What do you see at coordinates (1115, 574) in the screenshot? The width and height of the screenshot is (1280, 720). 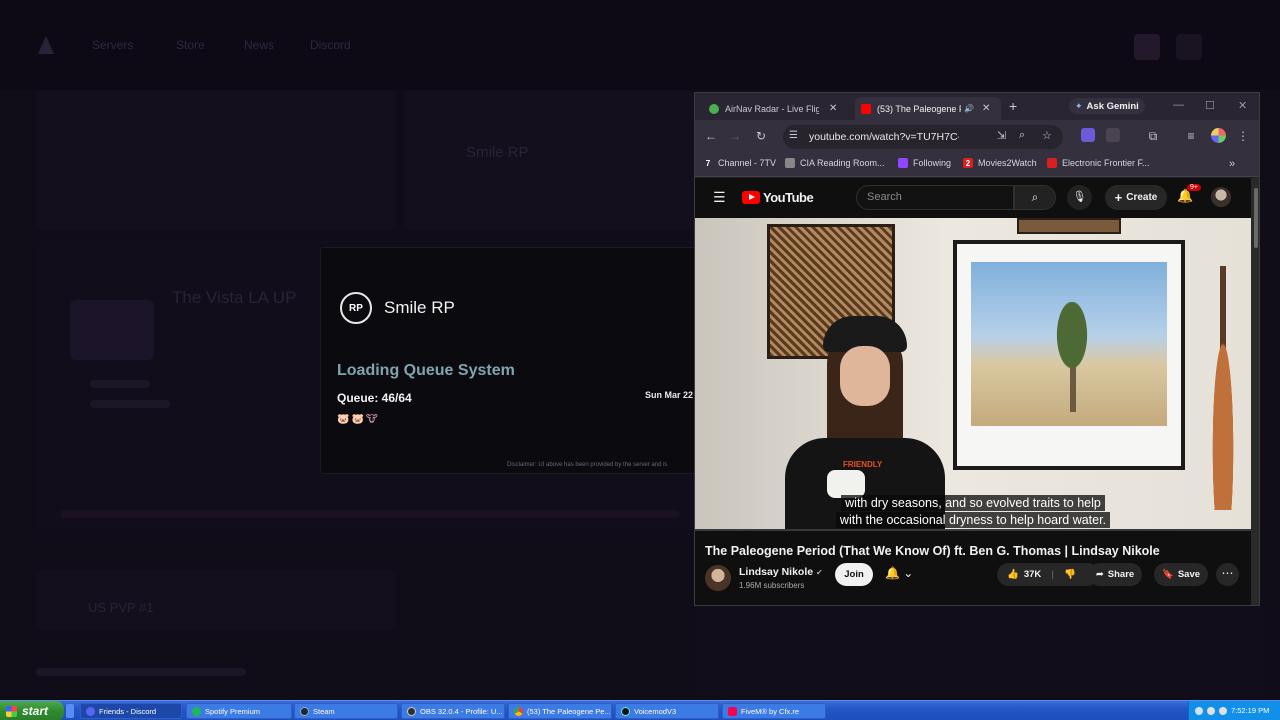 I see `share-button: ➦ Share` at bounding box center [1115, 574].